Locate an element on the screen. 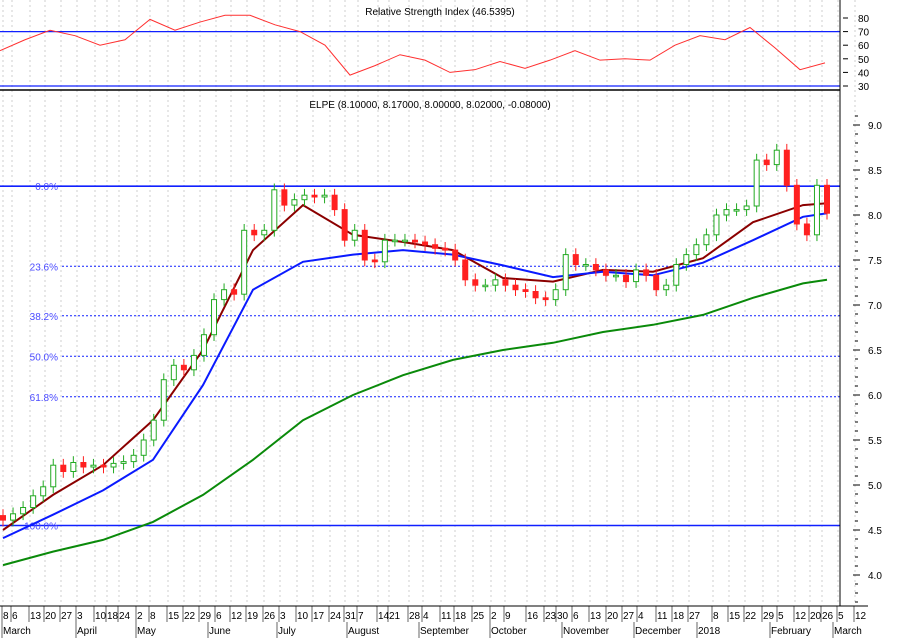 Image resolution: width=898 pixels, height=638 pixels. x-tick-label: 26 is located at coordinates (270, 616).